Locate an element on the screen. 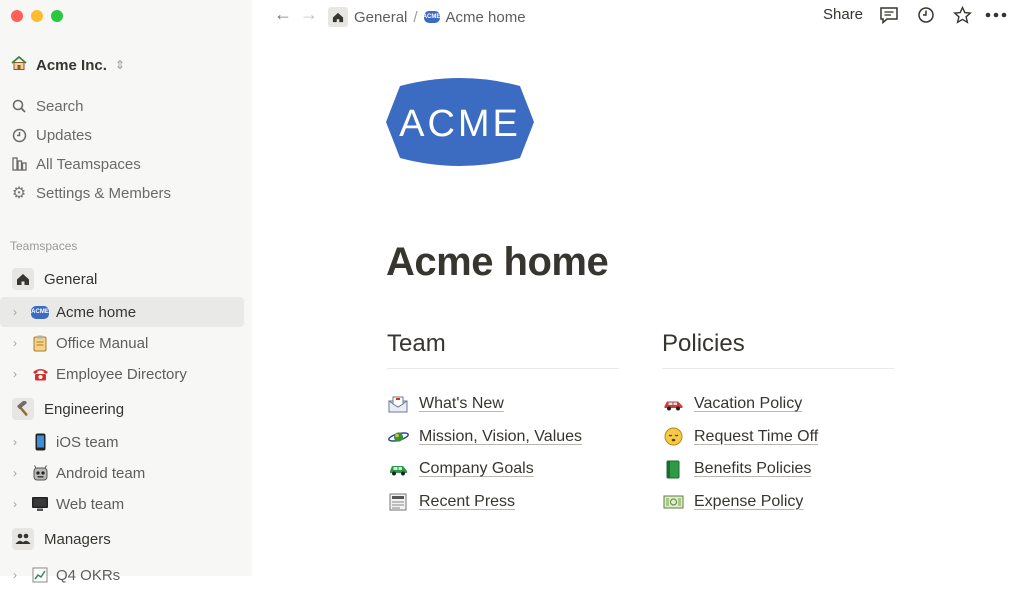 Image resolution: width=1024 pixels, height=590 pixels. teamspace-engineering: Engineering is located at coordinates (68, 409).